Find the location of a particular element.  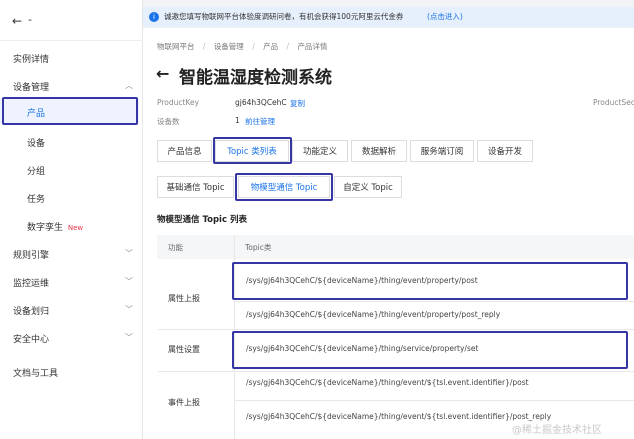

tab-device-dev: 设备开发 is located at coordinates (505, 151).